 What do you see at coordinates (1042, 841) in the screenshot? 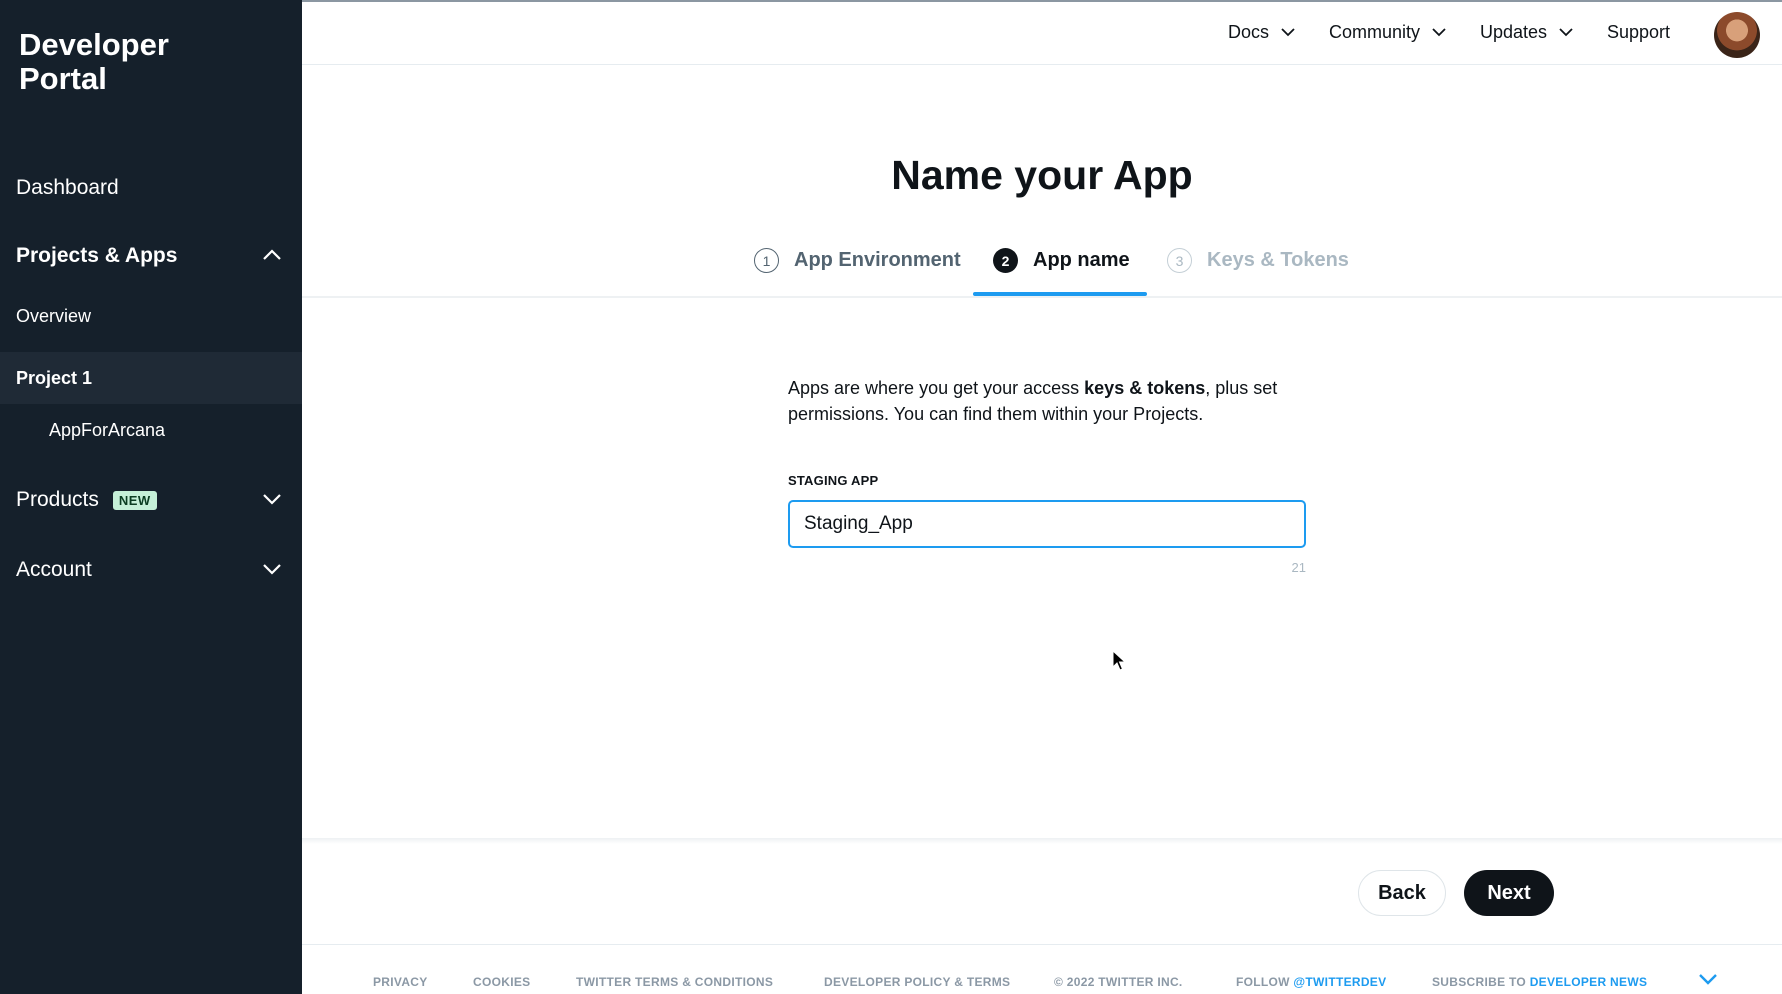
I see `action-bar-divider` at bounding box center [1042, 841].